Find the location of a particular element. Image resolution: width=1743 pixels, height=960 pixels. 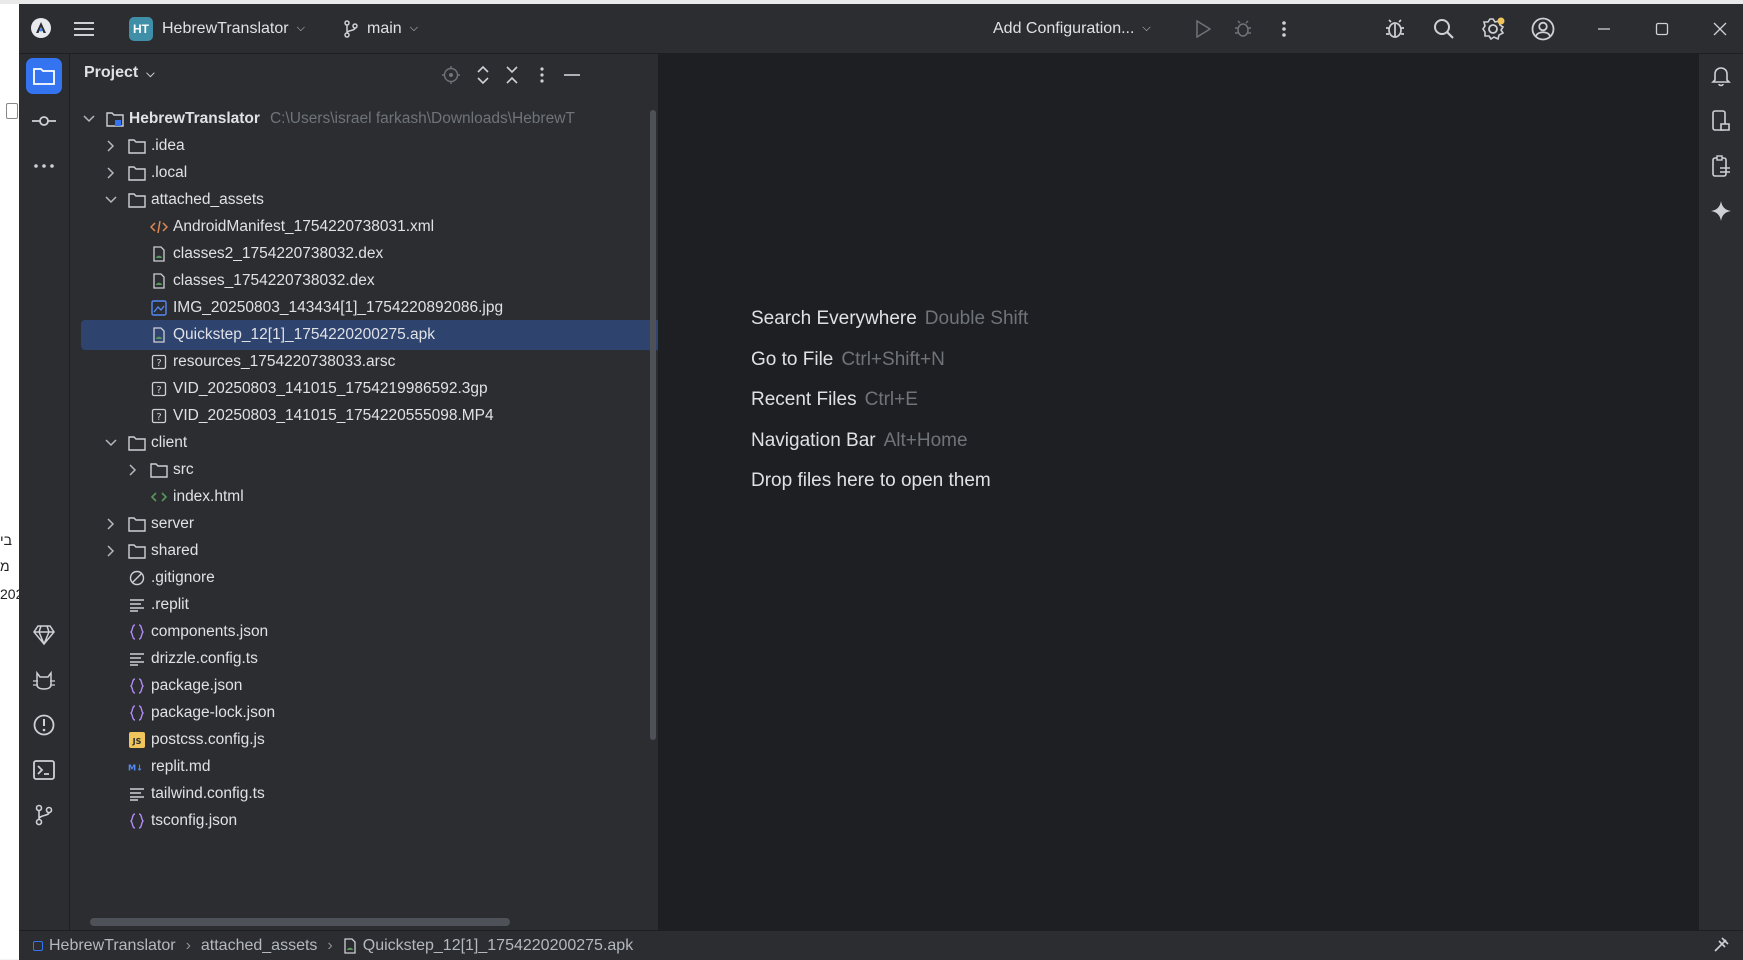

module-icon is located at coordinates (38, 945).